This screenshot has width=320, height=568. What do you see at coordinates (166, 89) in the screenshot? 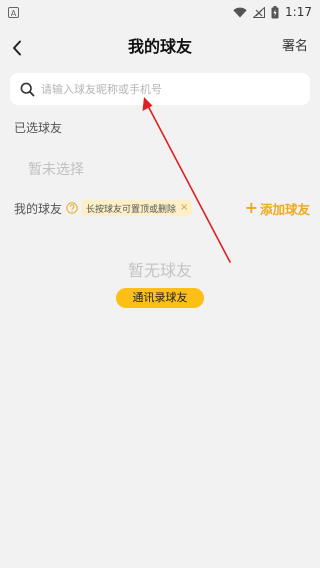
I see `search-input` at bounding box center [166, 89].